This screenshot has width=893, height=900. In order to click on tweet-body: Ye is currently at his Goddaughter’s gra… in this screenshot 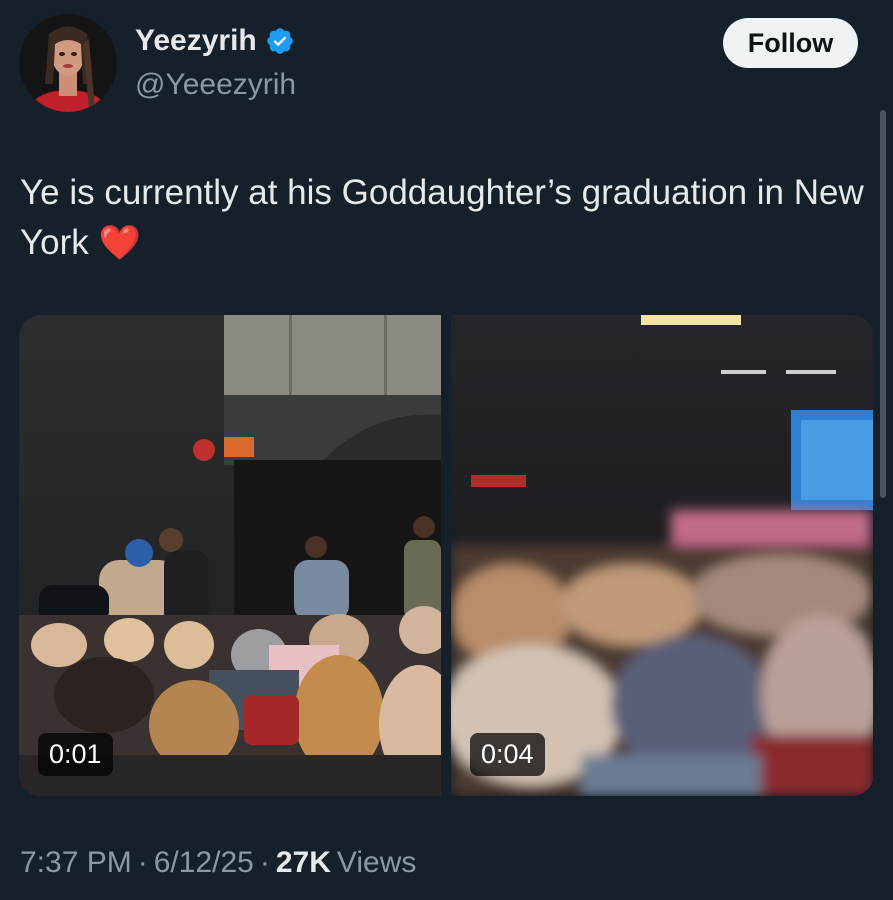, I will do `click(442, 217)`.